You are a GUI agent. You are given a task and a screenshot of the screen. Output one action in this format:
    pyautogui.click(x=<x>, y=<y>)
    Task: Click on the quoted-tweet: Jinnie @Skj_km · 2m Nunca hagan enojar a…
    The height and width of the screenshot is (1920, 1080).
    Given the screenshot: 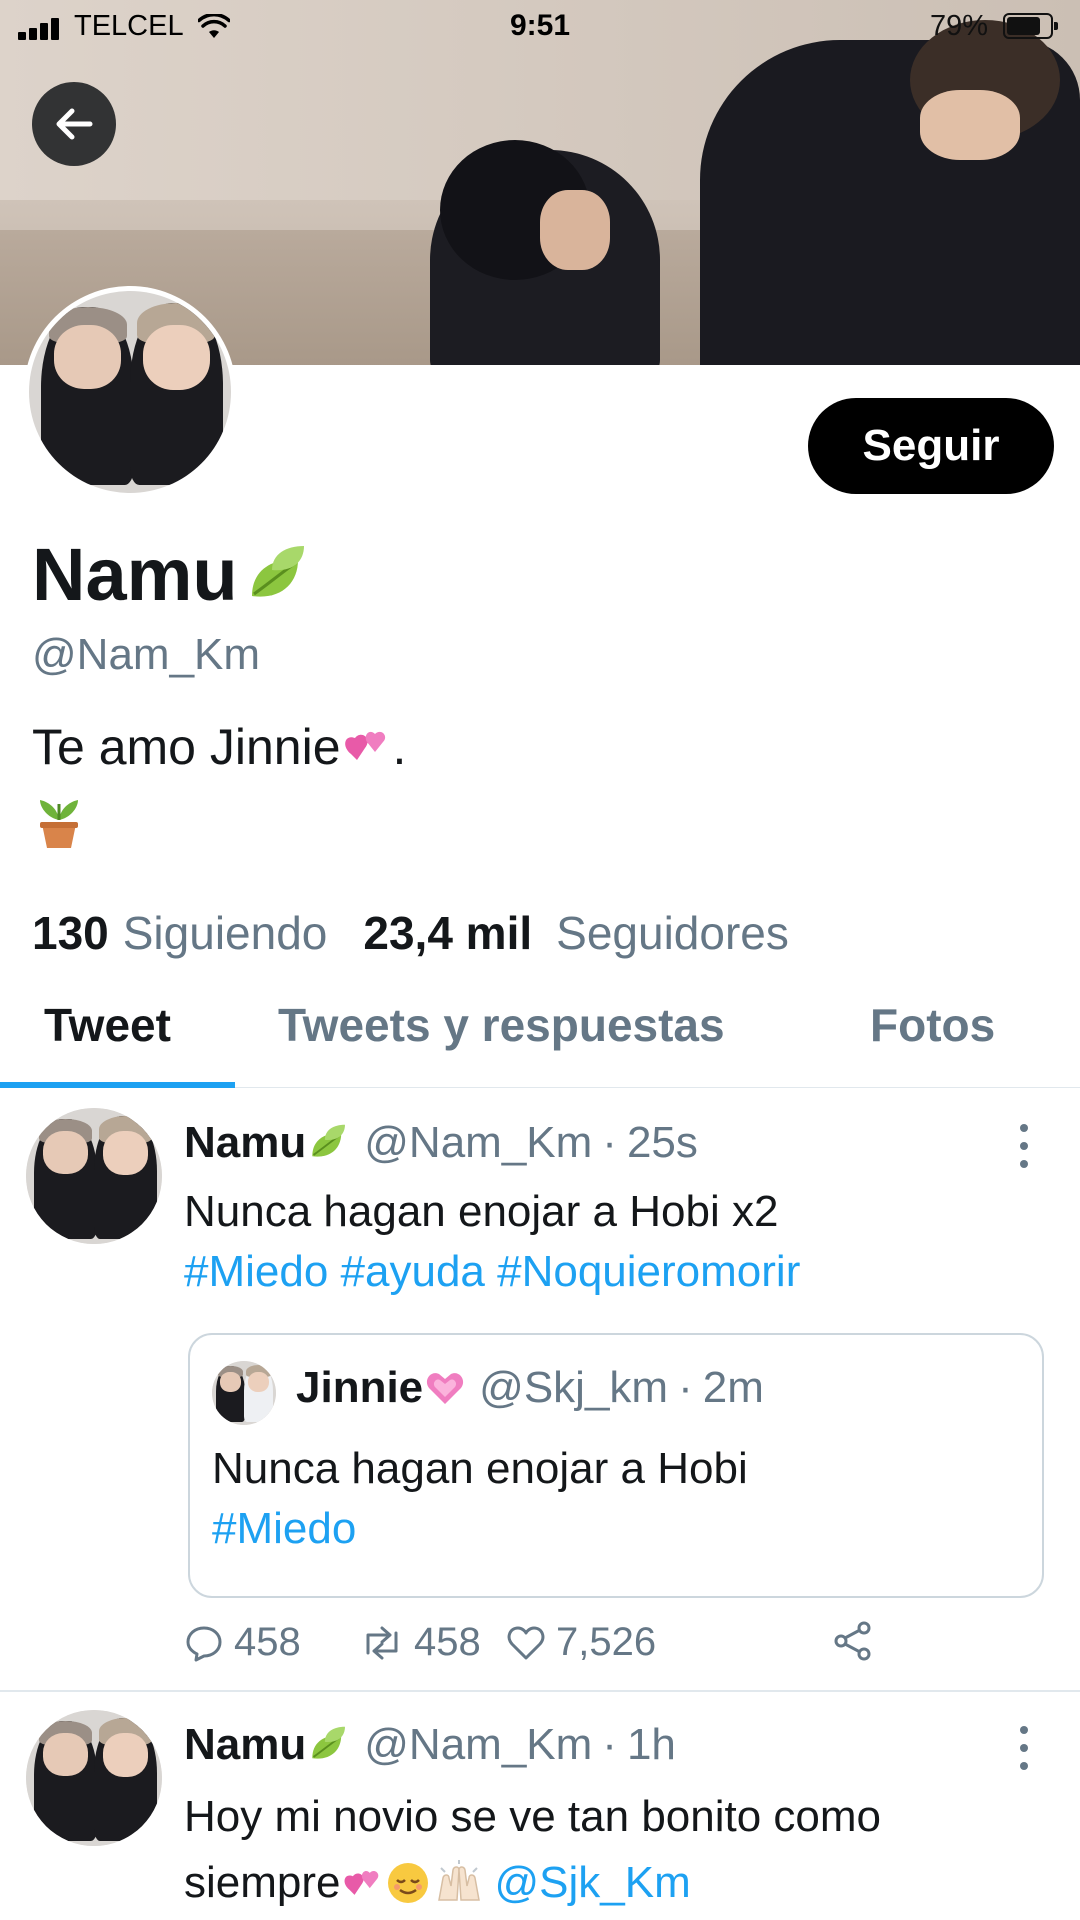 What is the action you would take?
    pyautogui.click(x=616, y=1465)
    